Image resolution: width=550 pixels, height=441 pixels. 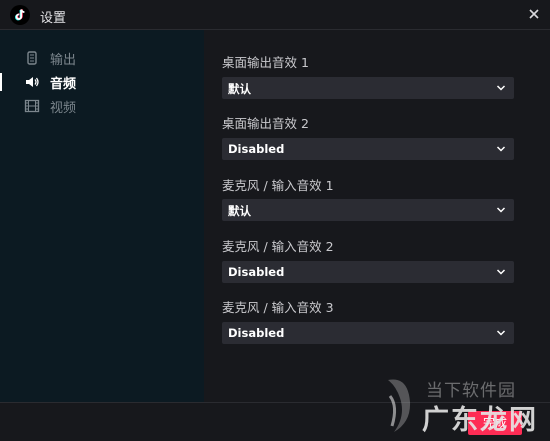 I want to click on mic-audio-2-label: 麦克风 / 输入音效 2, so click(x=278, y=246).